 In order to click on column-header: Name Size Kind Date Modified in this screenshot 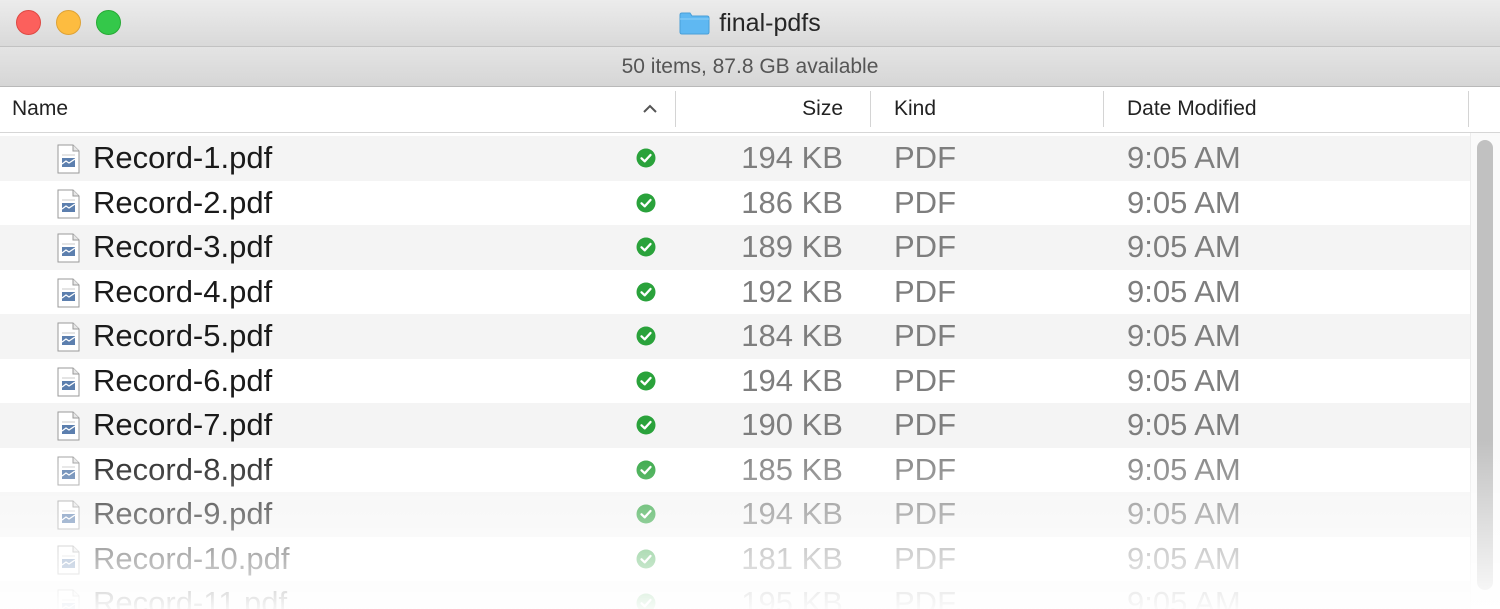, I will do `click(750, 110)`.